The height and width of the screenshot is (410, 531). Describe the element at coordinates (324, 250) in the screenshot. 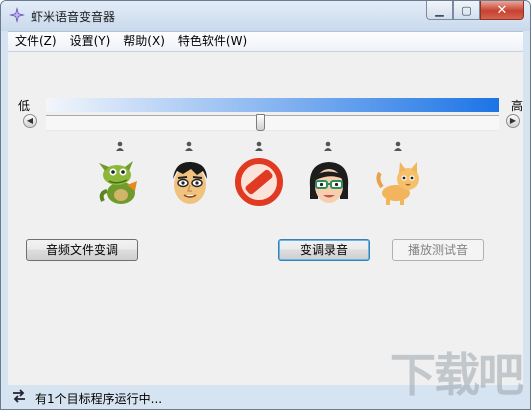

I see `record-button: 变调录音` at that location.